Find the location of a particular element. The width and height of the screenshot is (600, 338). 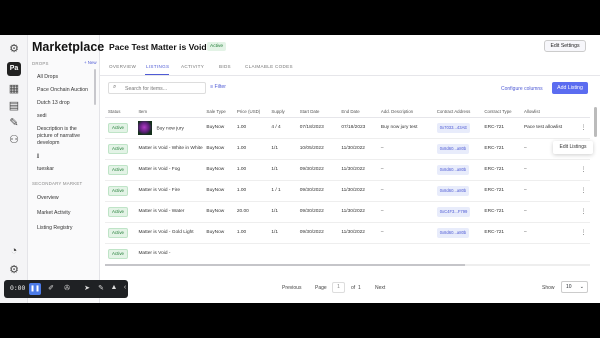

highlighter-icon: ▲ is located at coordinates (114, 287).